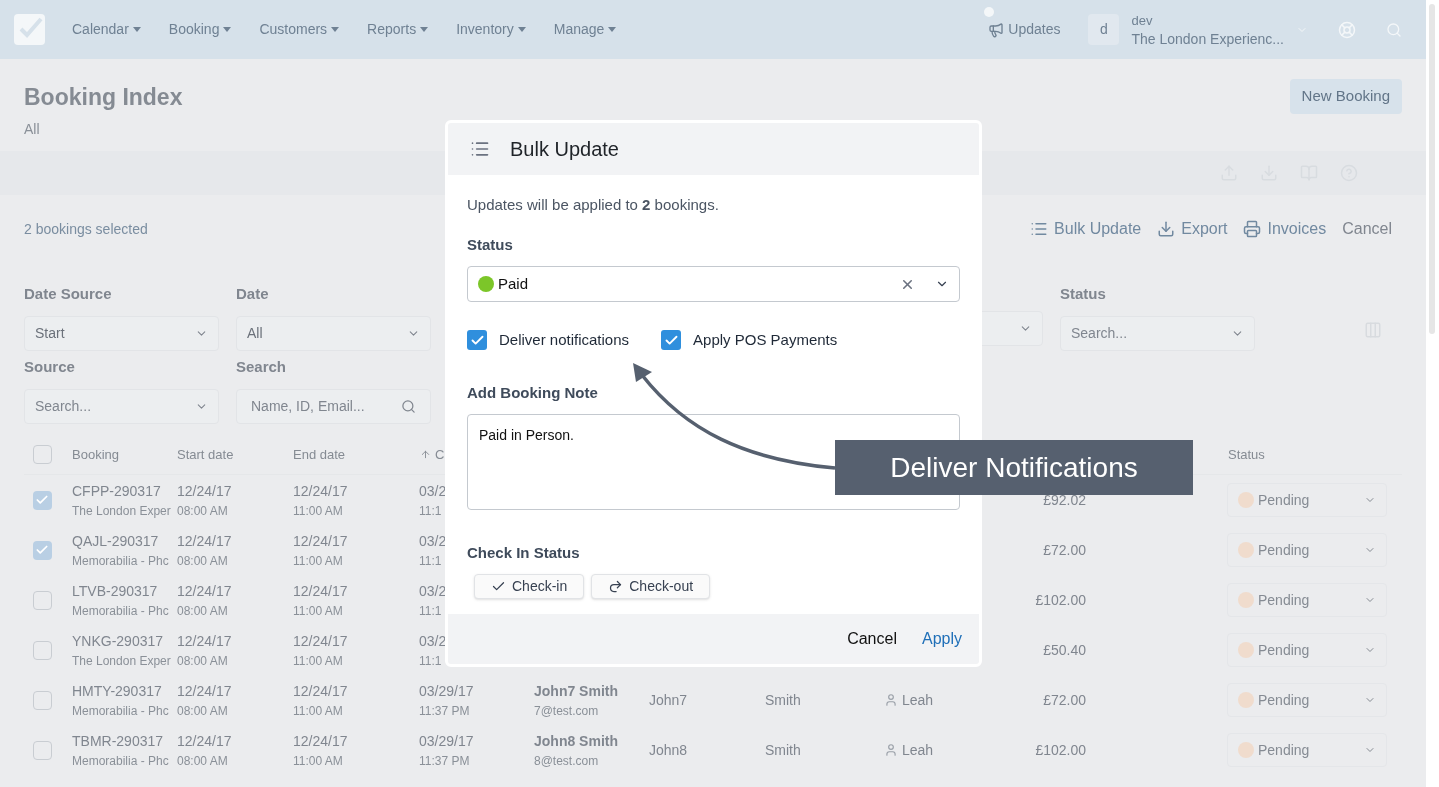 This screenshot has height=787, width=1439. I want to click on cancel-button: Cancel, so click(872, 639).